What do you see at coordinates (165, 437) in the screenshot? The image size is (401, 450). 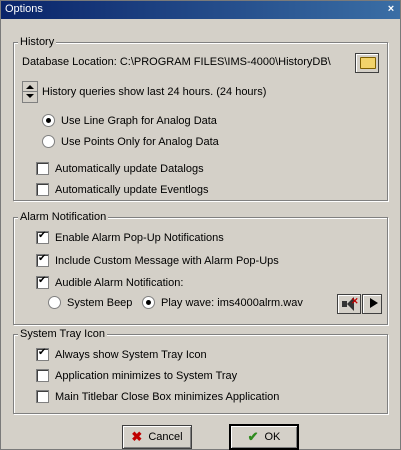 I see `cancel-label: Cancel` at bounding box center [165, 437].